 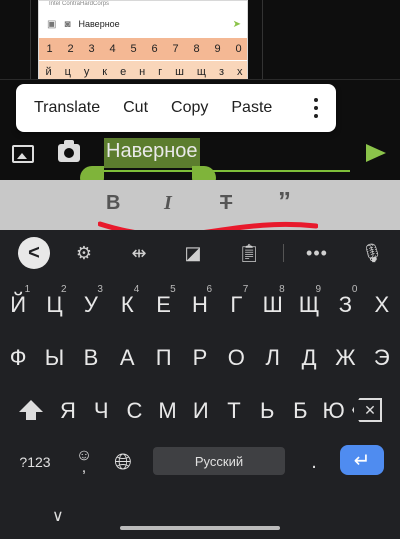 I want to click on key: Л, so click(x=273, y=358).